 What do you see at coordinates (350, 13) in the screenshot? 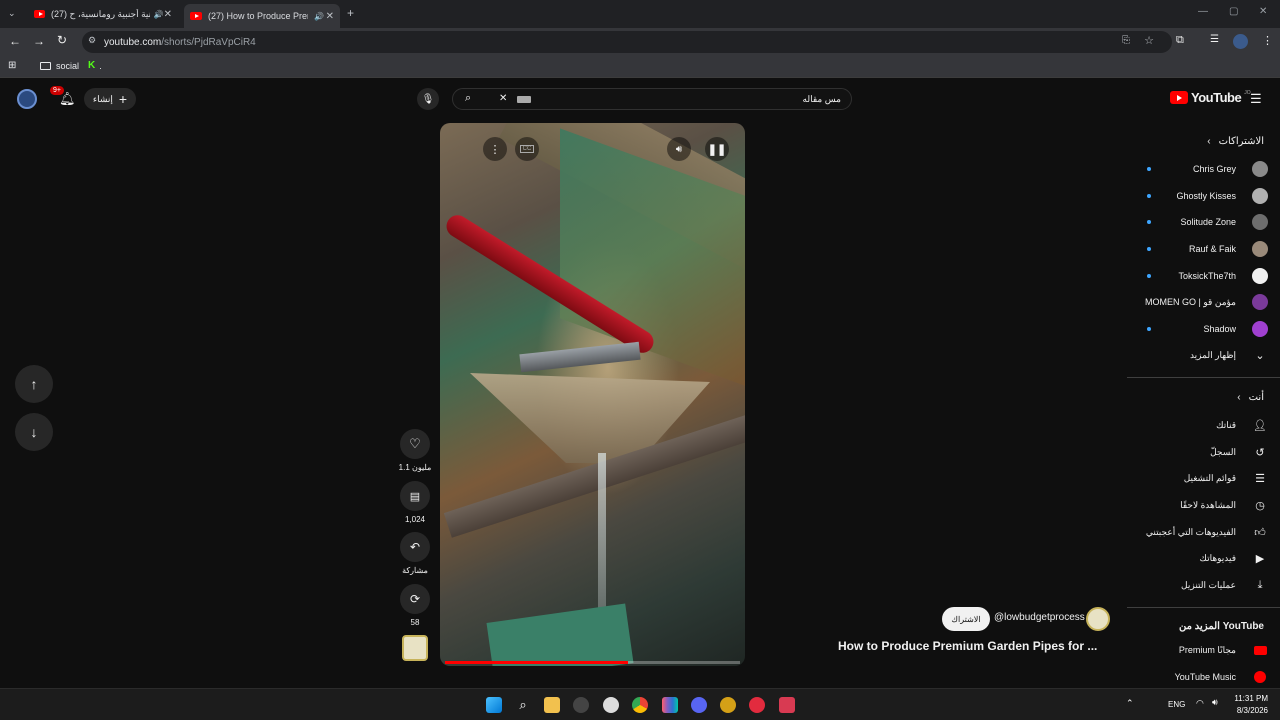
I see `new-tab-button: +` at bounding box center [350, 13].